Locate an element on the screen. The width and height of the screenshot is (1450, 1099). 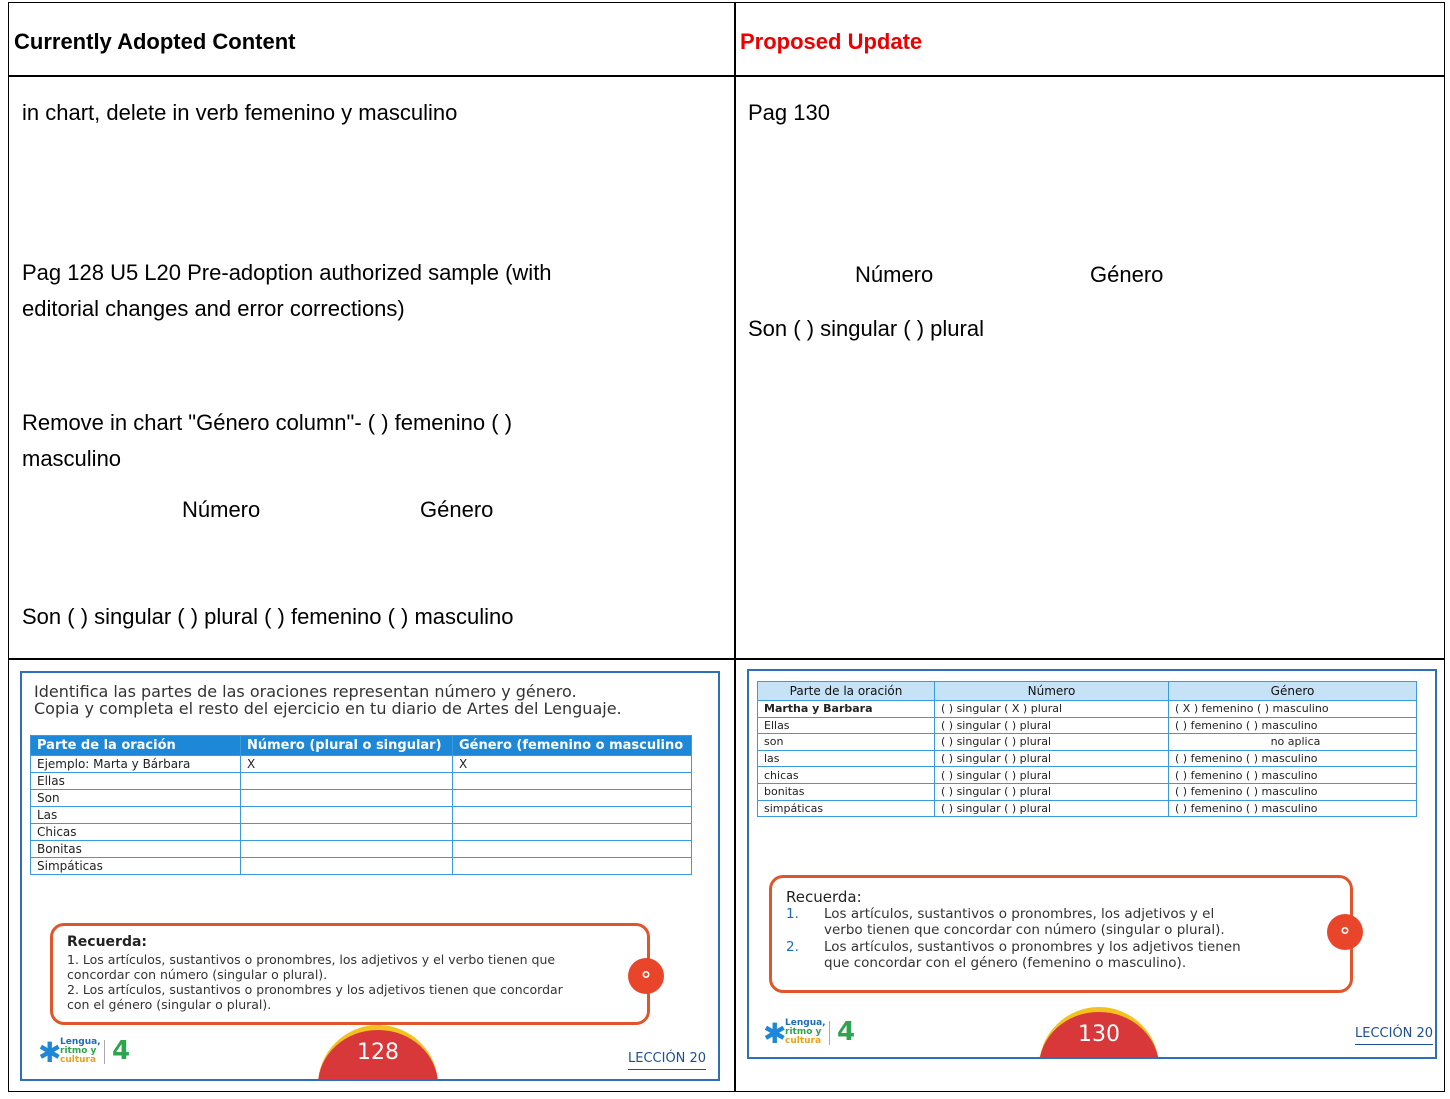
table-row: Simpáticas is located at coordinates (361, 866).